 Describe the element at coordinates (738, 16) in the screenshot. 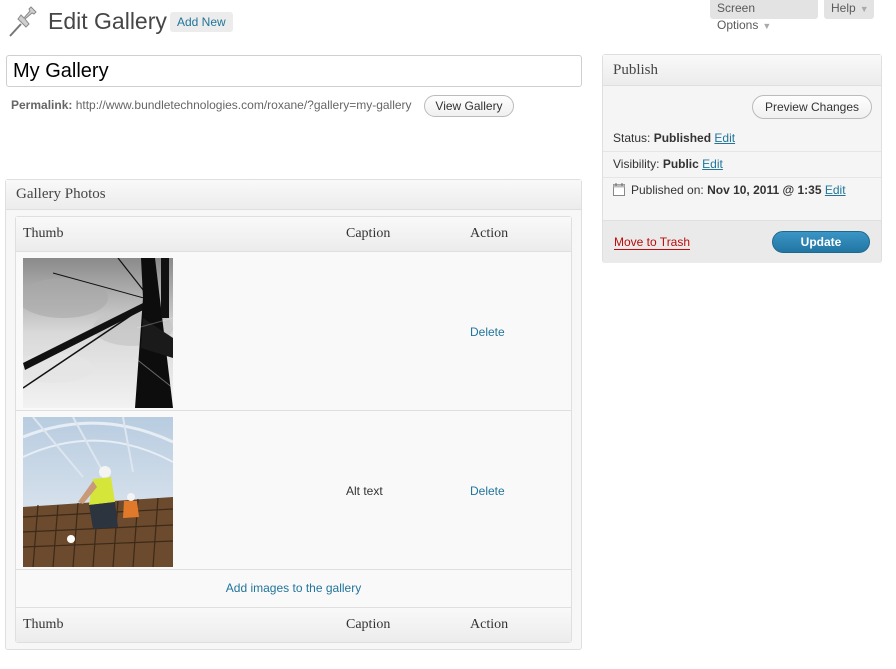

I see `screen-options-label: Screen Options` at that location.